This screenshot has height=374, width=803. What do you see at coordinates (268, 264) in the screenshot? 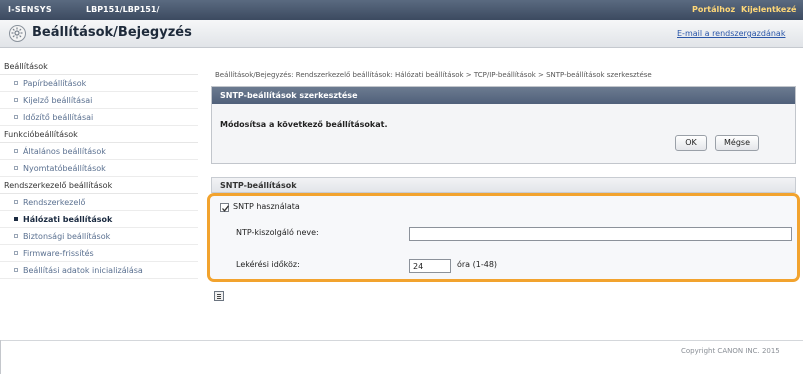
I see `polling-interval-label: Lekérési időköz:` at bounding box center [268, 264].